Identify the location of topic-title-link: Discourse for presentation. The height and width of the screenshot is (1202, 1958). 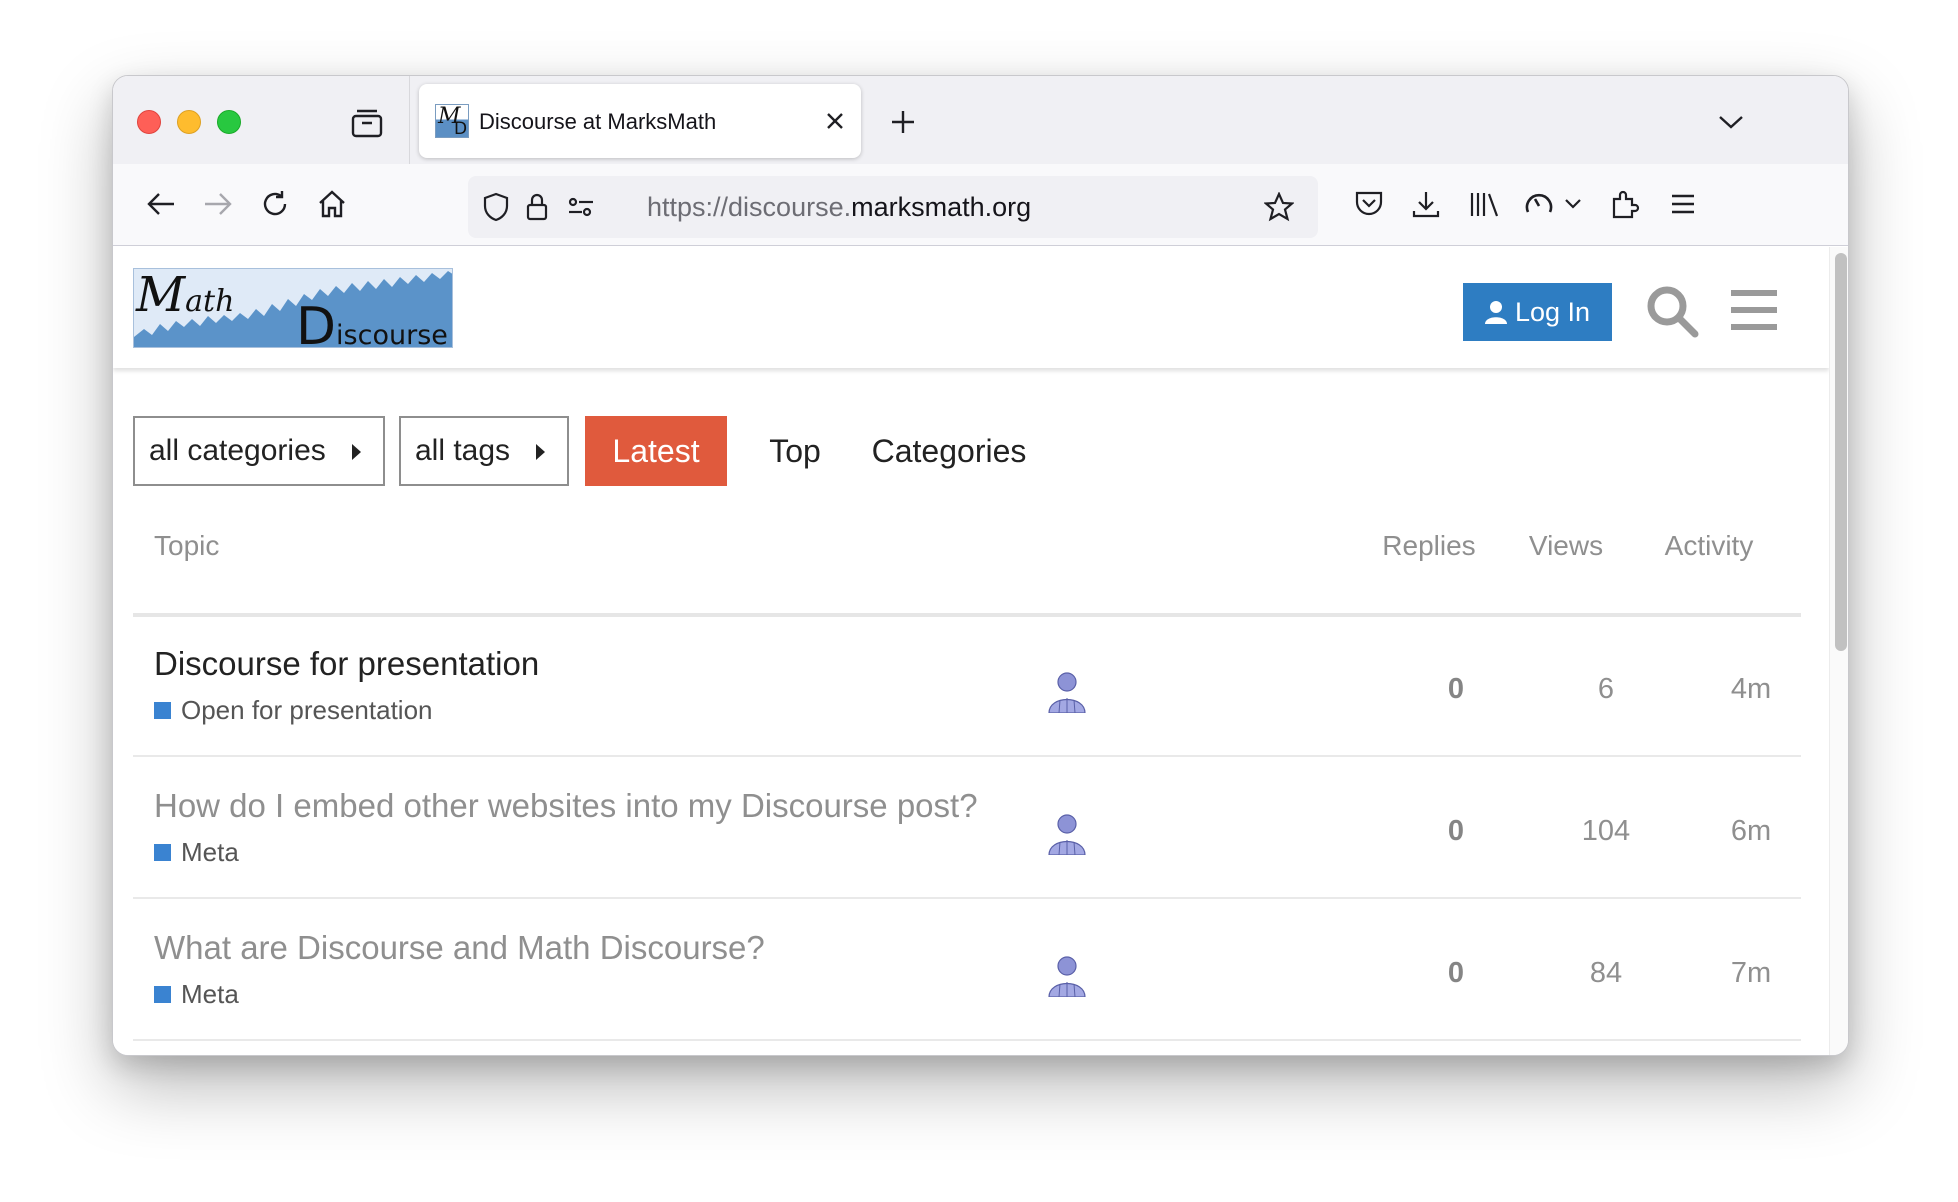
(346, 664).